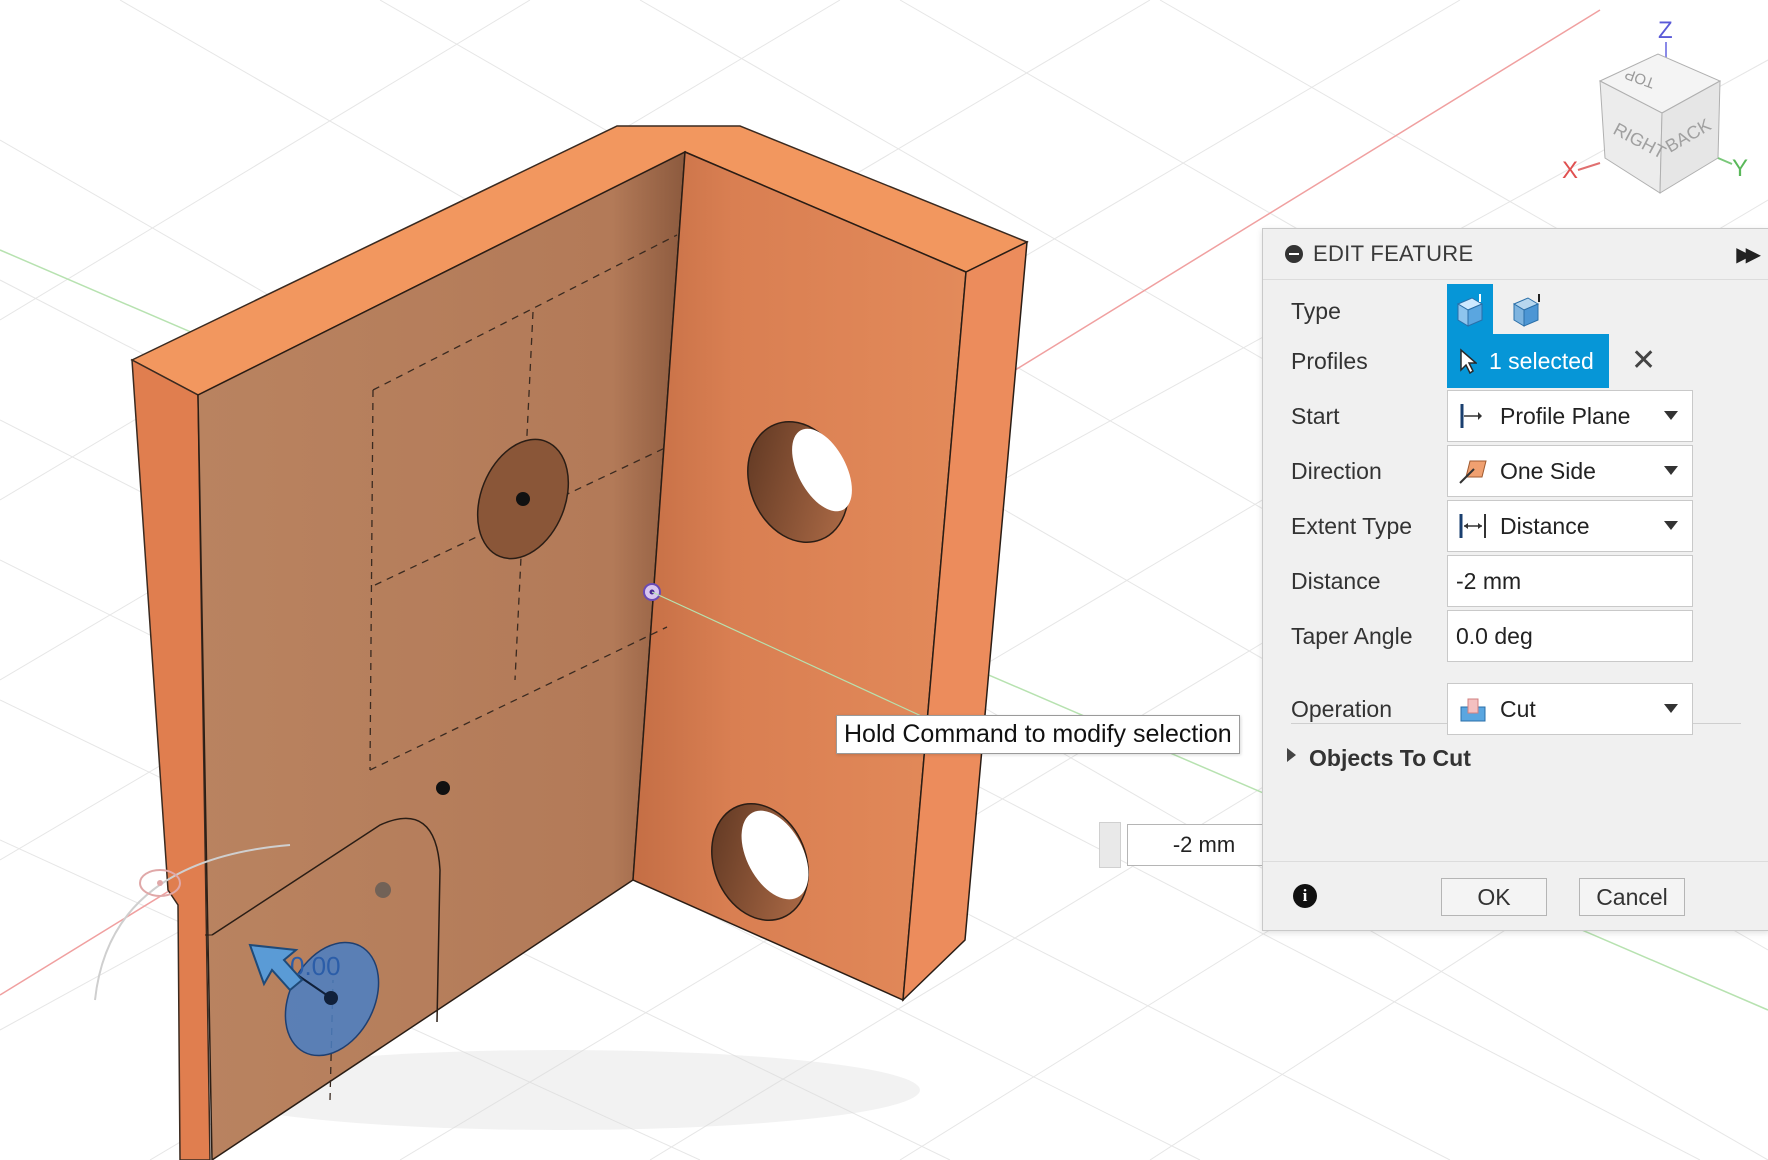 This screenshot has width=1768, height=1160. Describe the element at coordinates (1570, 581) in the screenshot. I see `distance-input` at that location.